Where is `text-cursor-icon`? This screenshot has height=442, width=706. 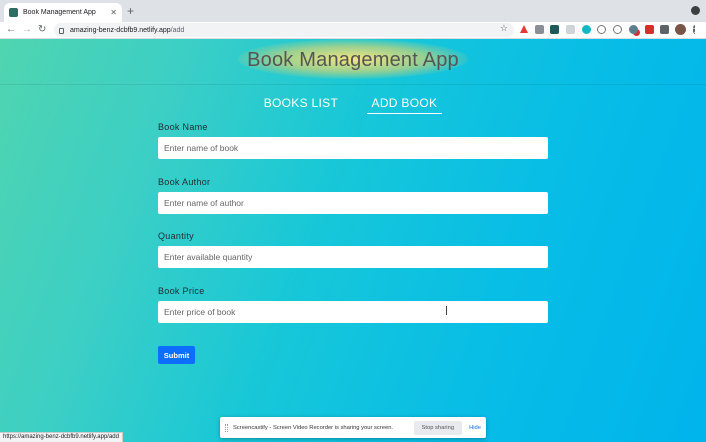 text-cursor-icon is located at coordinates (448, 310).